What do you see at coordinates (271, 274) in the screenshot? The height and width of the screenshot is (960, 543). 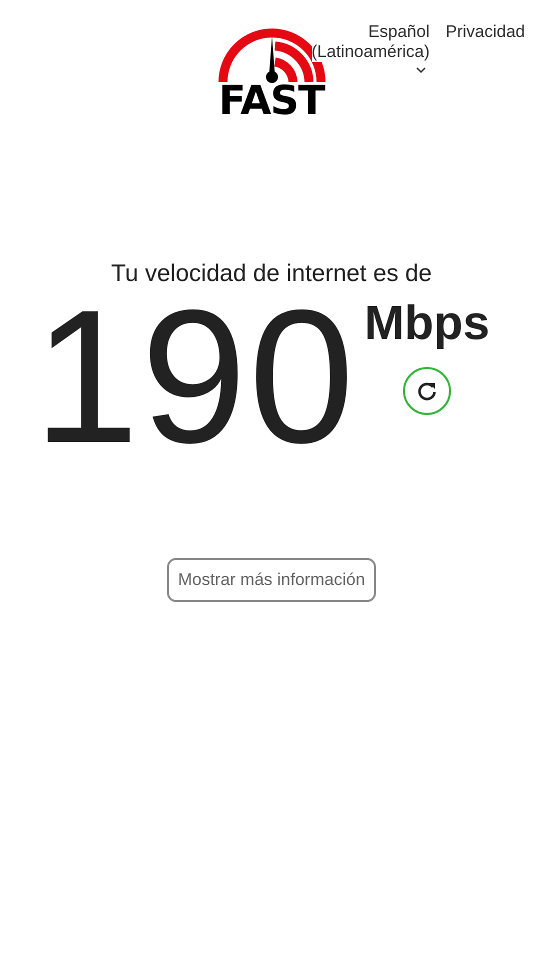 I see `speed-heading: Tu velocidad de internet es de` at bounding box center [271, 274].